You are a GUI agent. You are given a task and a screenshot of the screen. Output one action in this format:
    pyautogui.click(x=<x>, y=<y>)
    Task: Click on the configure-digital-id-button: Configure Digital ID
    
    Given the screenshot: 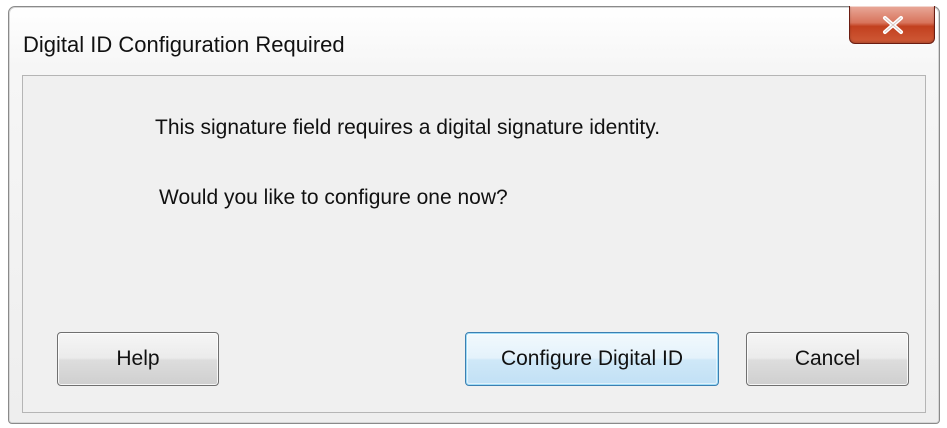 What is the action you would take?
    pyautogui.click(x=592, y=359)
    